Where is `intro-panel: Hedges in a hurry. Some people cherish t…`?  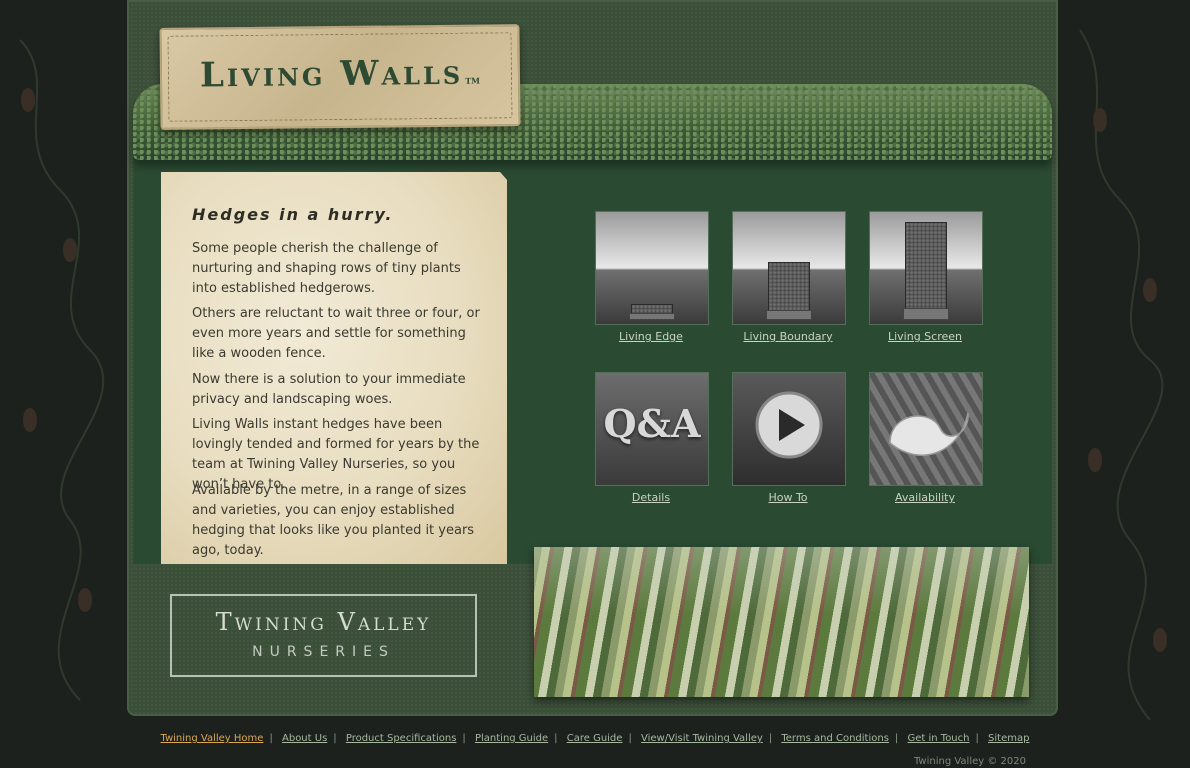
intro-panel: Hedges in a hurry. Some people cherish t… is located at coordinates (334, 368).